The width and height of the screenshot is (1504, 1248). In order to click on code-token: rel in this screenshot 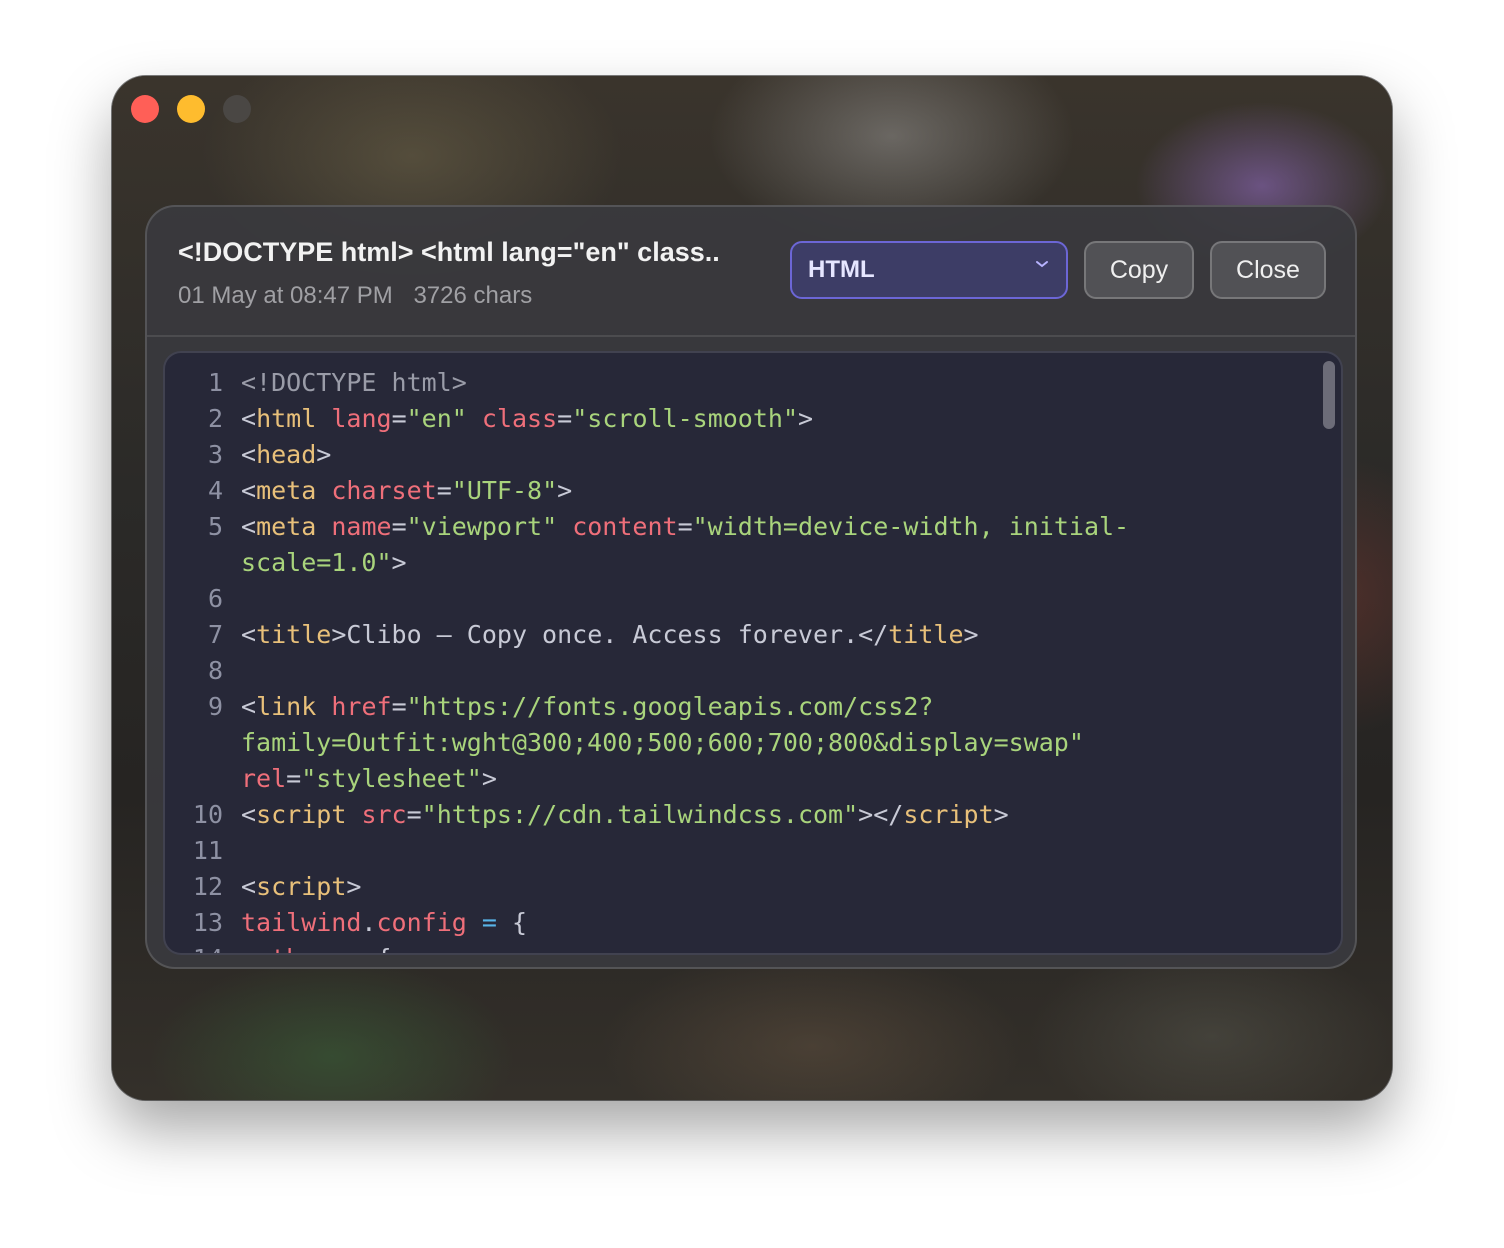, I will do `click(264, 778)`.